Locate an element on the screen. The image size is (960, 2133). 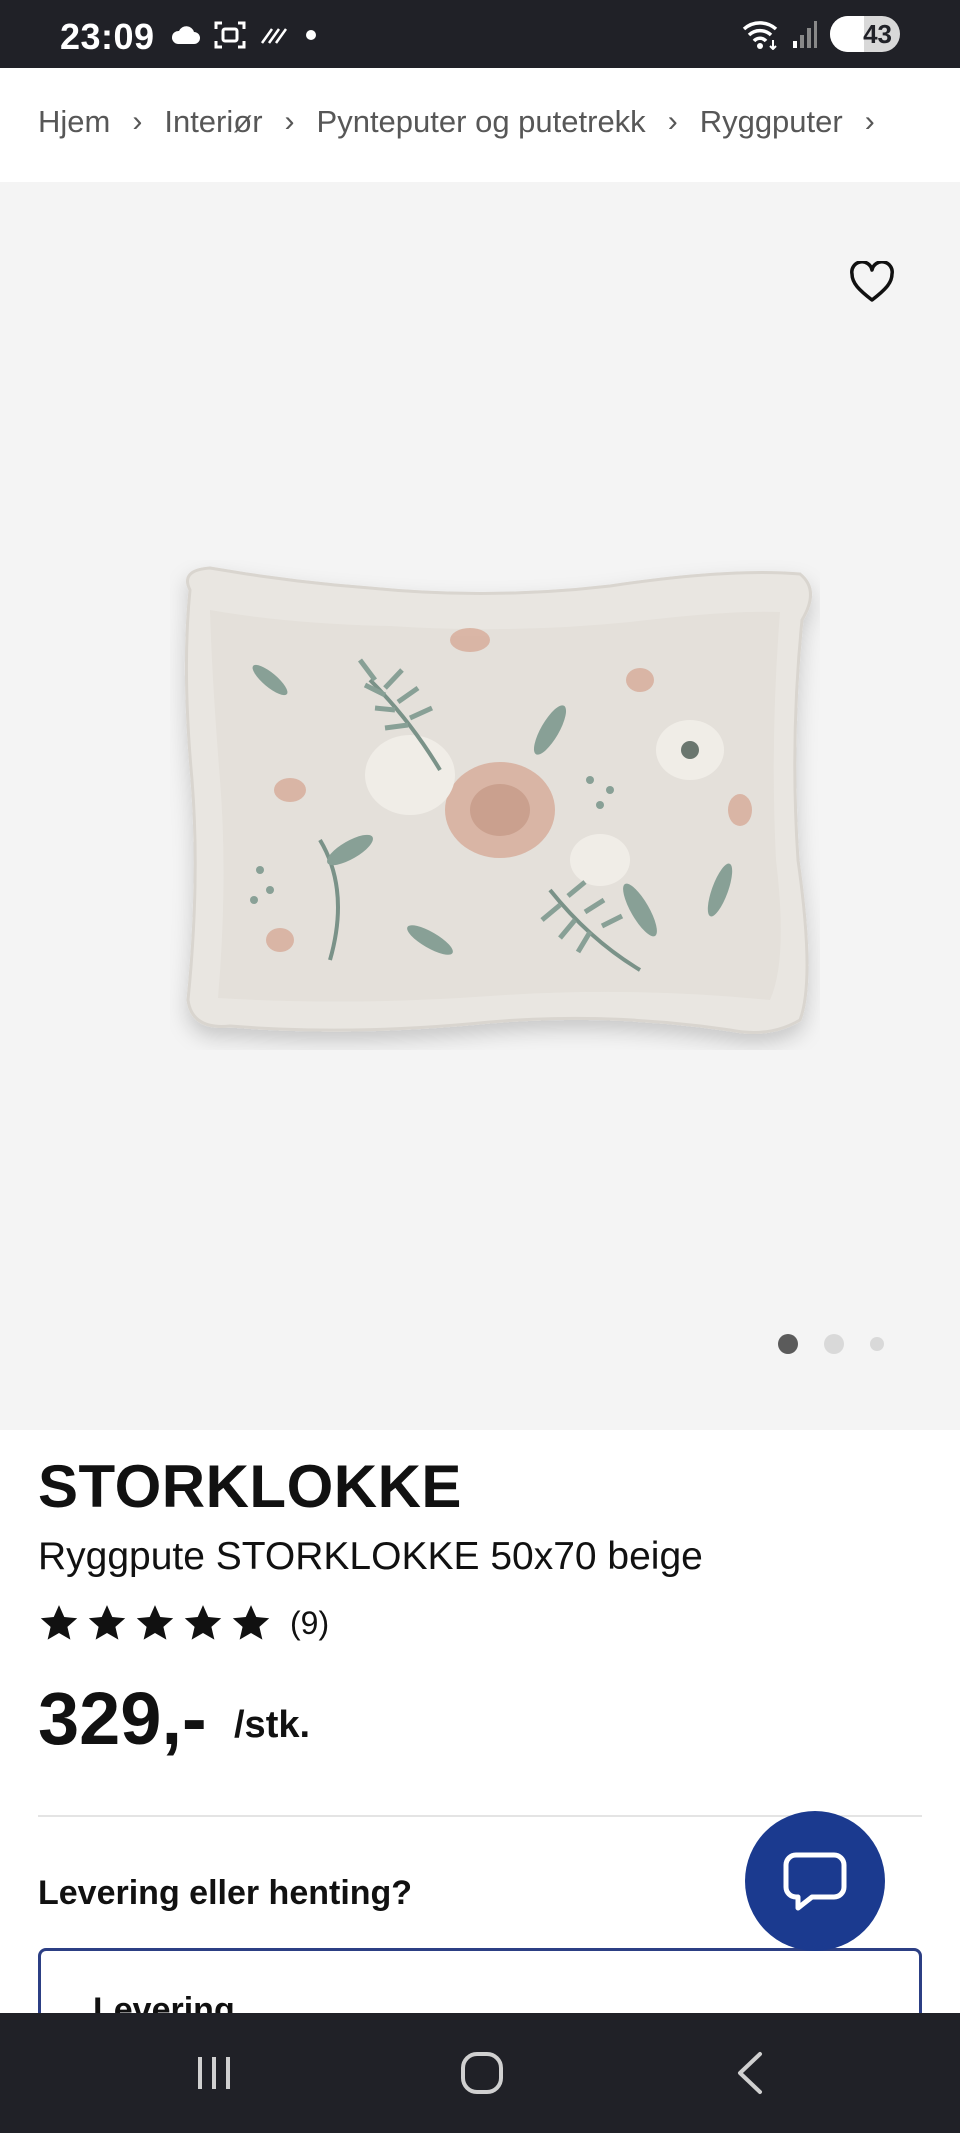
screenshot-icon is located at coordinates (230, 35).